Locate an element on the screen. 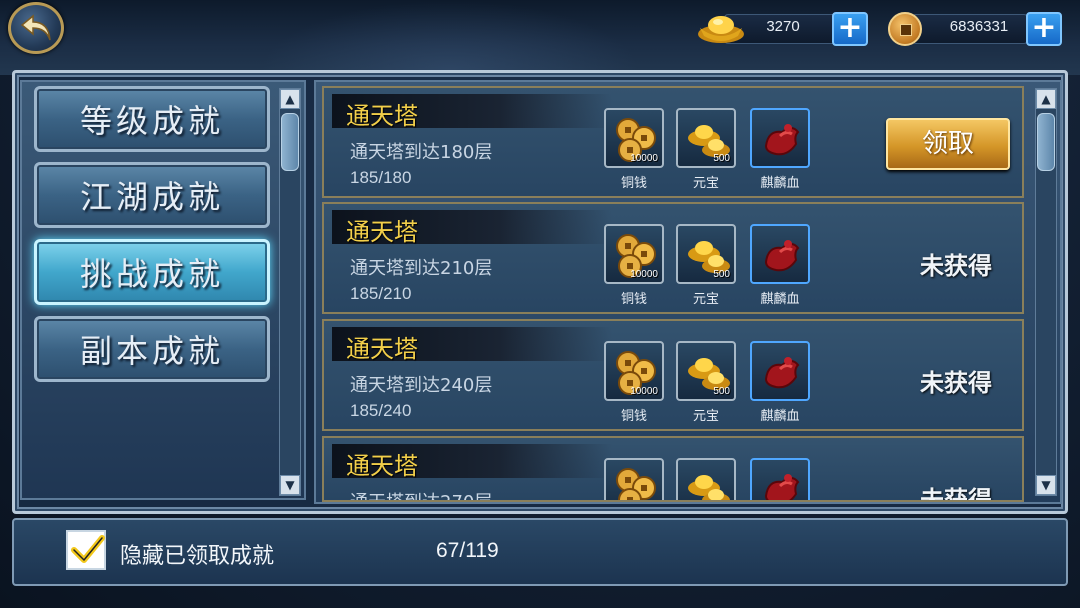 The width and height of the screenshot is (1080, 608). copper-coin-icon is located at coordinates (905, 29).